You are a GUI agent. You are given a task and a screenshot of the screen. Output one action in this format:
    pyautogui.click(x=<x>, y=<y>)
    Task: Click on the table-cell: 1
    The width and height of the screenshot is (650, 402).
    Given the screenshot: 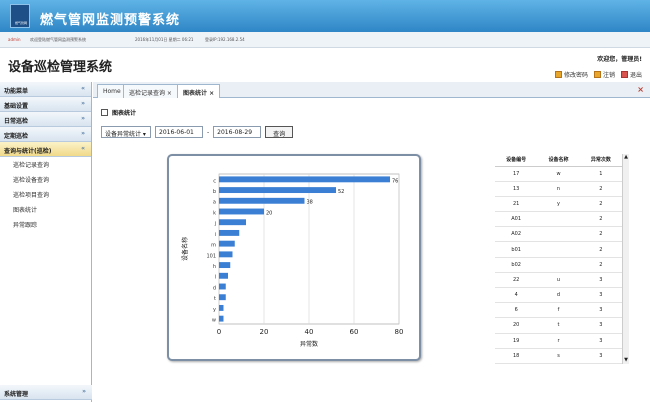 What is the action you would take?
    pyautogui.click(x=600, y=174)
    